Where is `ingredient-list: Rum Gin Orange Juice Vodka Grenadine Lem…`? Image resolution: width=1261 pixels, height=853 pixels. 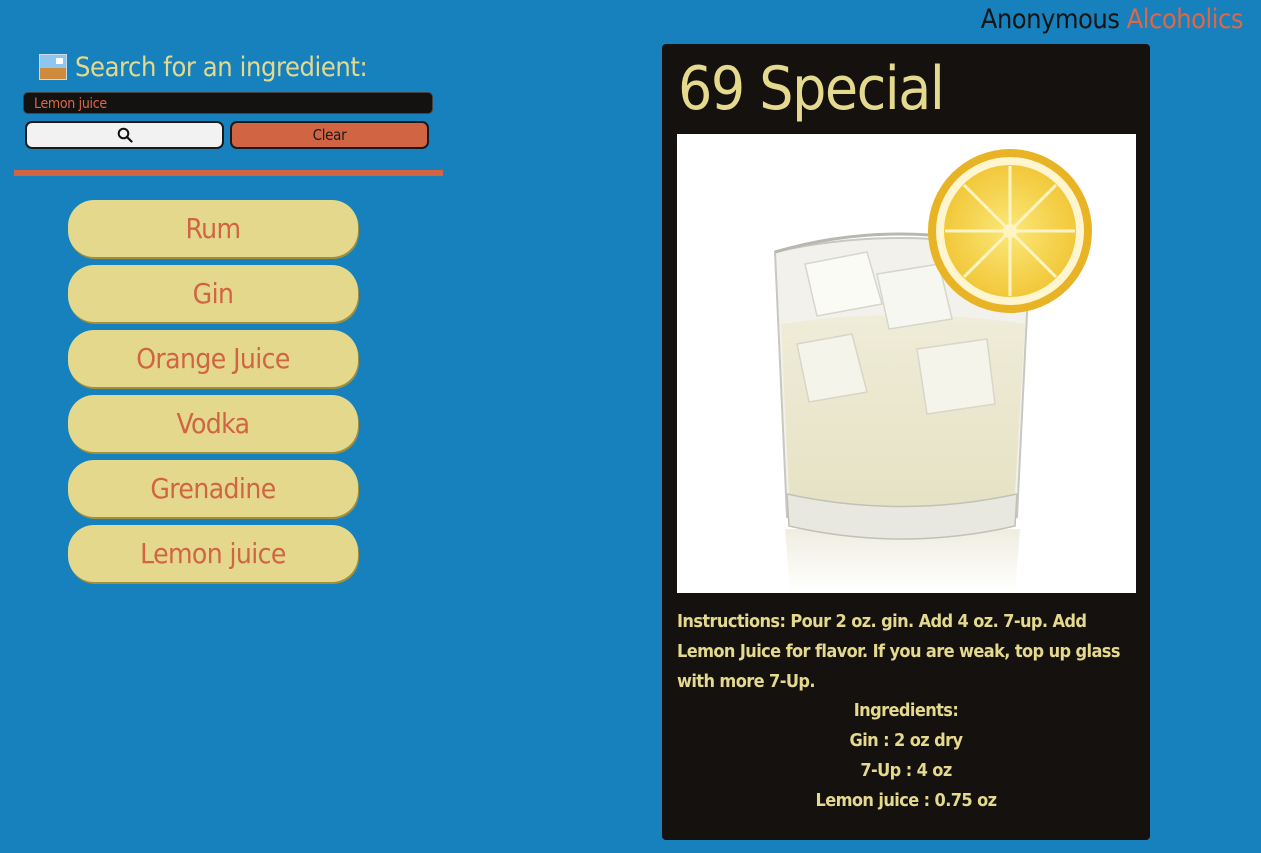
ingredient-list: Rum Gin Orange Juice Vodka Grenadine Lem… is located at coordinates (213, 395).